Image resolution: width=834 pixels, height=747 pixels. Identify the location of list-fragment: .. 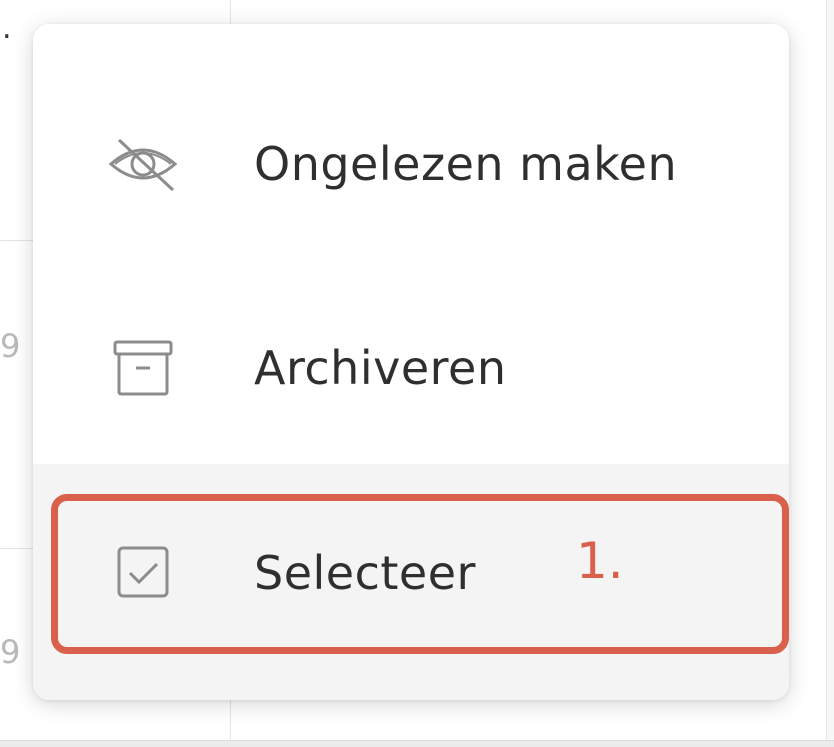
(7, 28).